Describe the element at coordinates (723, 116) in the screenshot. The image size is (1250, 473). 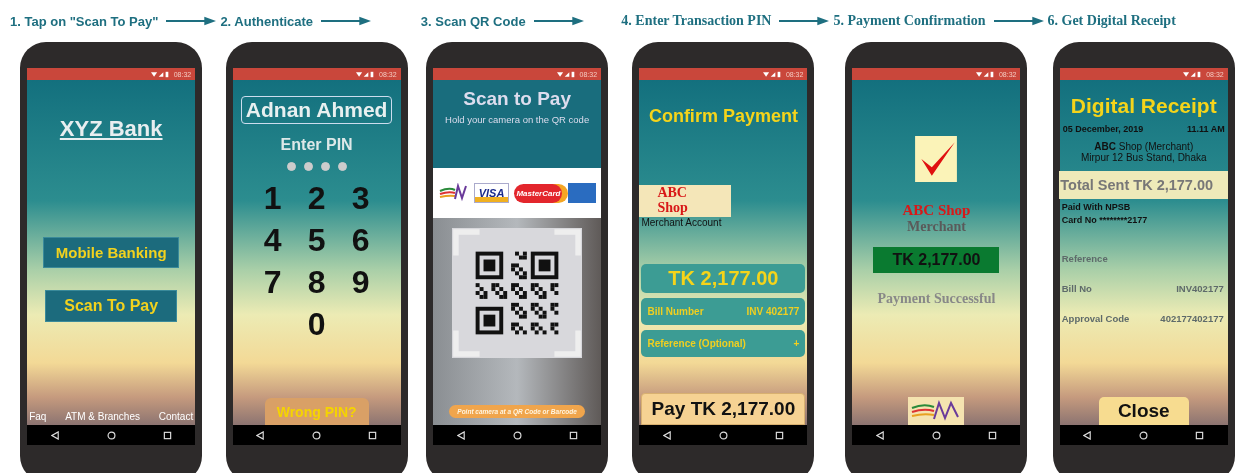
I see `screen-heading: Confirm Payment` at that location.